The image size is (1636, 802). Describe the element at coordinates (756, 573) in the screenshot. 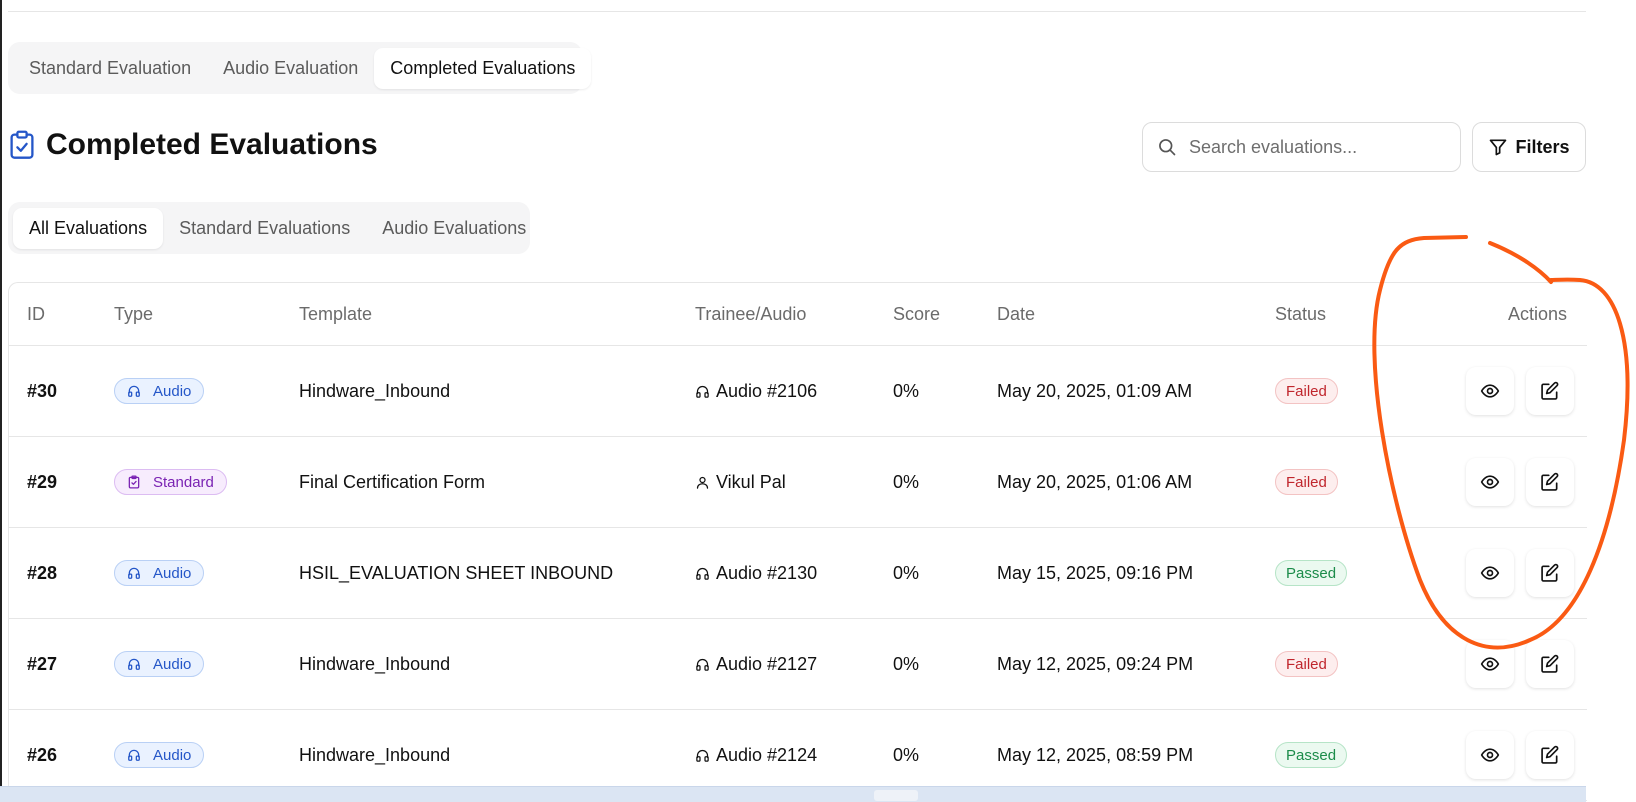

I see `trainee-cell: Audio #2130` at that location.